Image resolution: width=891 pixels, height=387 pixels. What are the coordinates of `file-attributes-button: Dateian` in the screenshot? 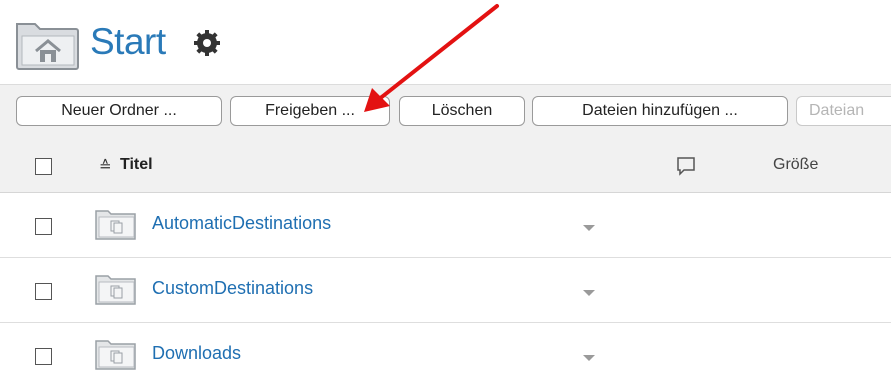 It's located at (843, 111).